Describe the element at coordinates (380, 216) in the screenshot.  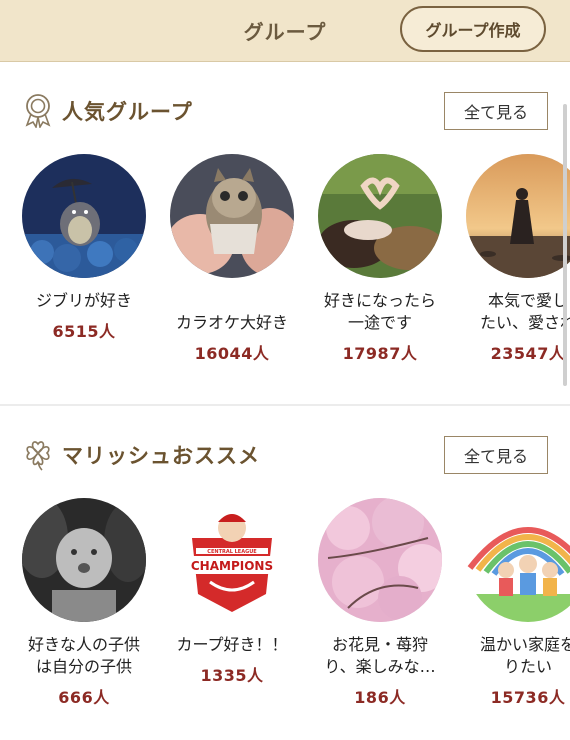
I see `couple-heart-hands-image` at that location.